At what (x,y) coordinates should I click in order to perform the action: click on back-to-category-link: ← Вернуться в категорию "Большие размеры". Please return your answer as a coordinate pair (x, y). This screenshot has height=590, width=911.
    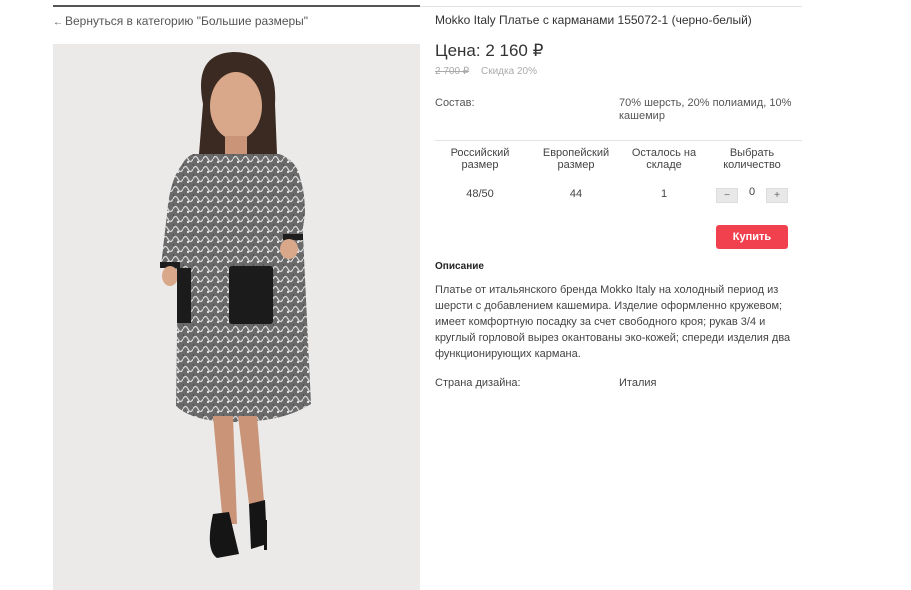
    Looking at the image, I should click on (180, 21).